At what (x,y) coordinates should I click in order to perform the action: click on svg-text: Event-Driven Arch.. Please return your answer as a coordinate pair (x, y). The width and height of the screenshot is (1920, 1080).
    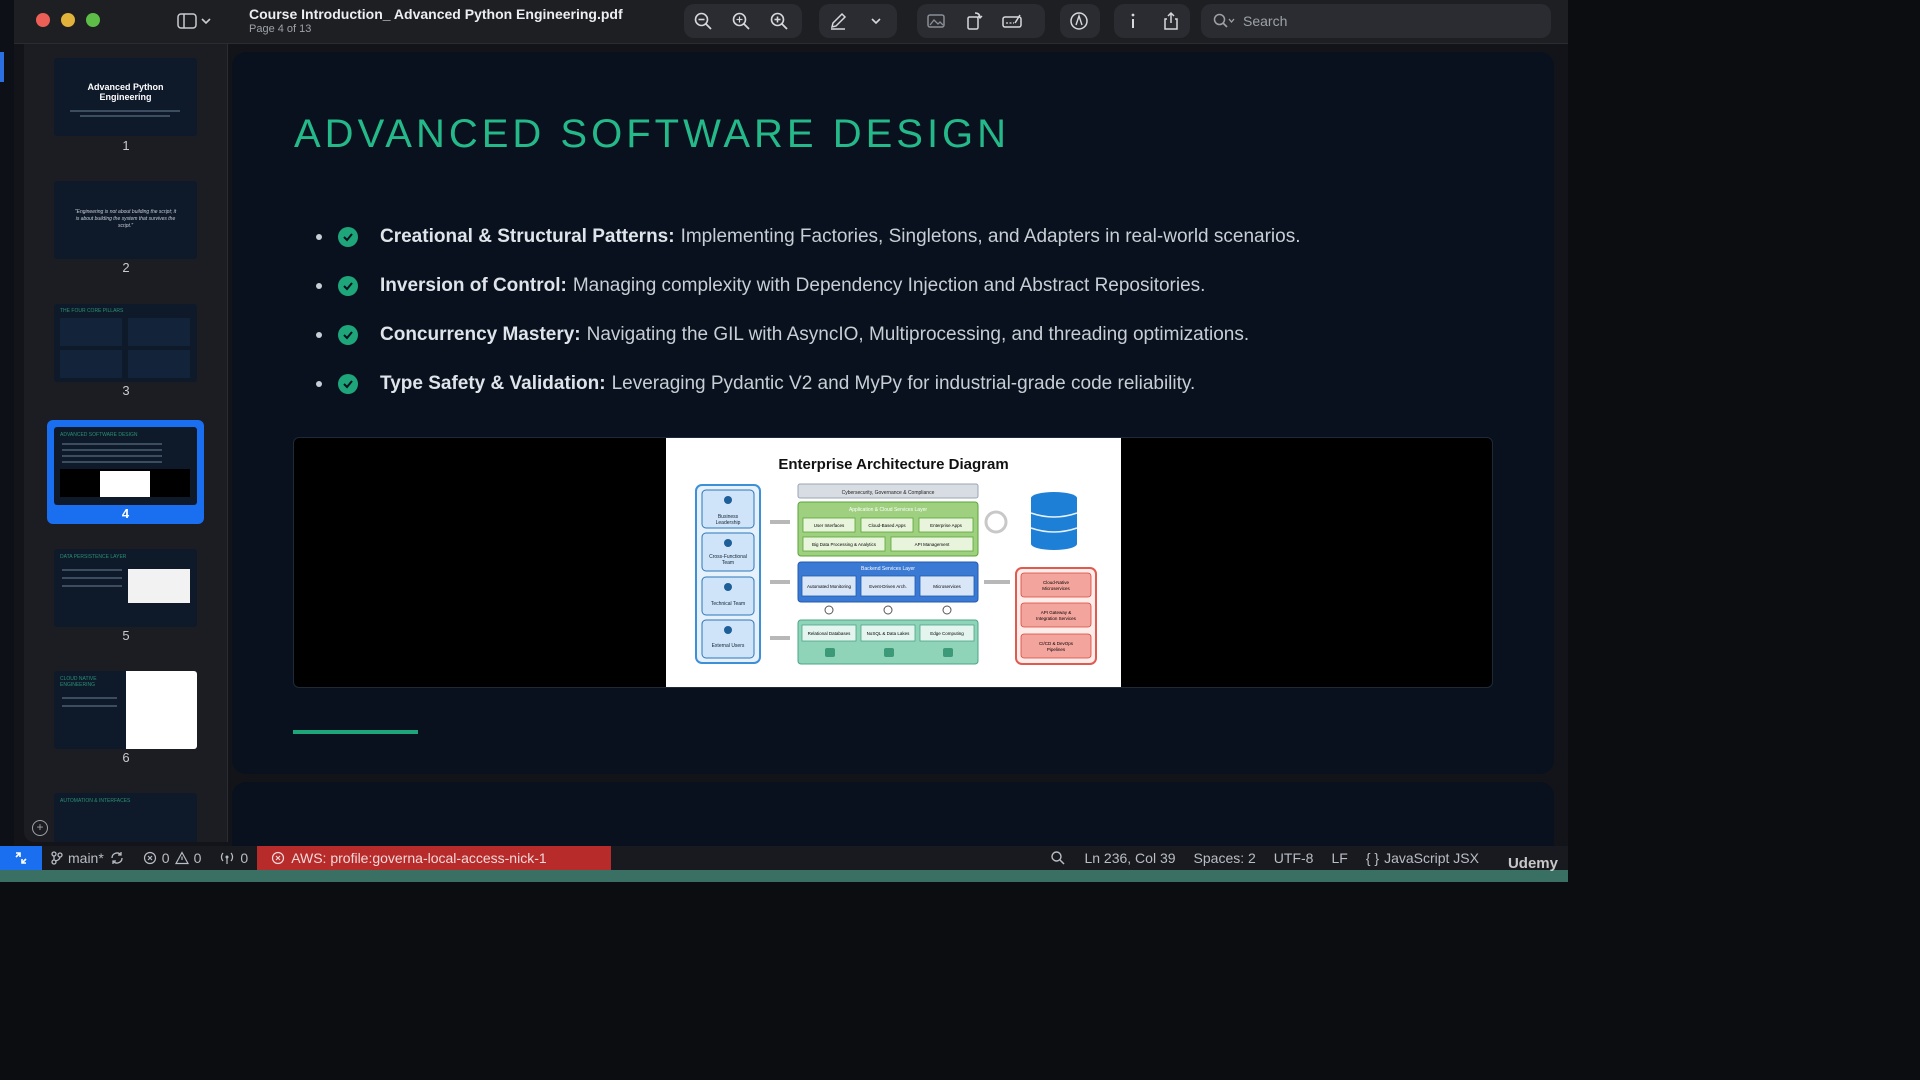
    Looking at the image, I should click on (888, 586).